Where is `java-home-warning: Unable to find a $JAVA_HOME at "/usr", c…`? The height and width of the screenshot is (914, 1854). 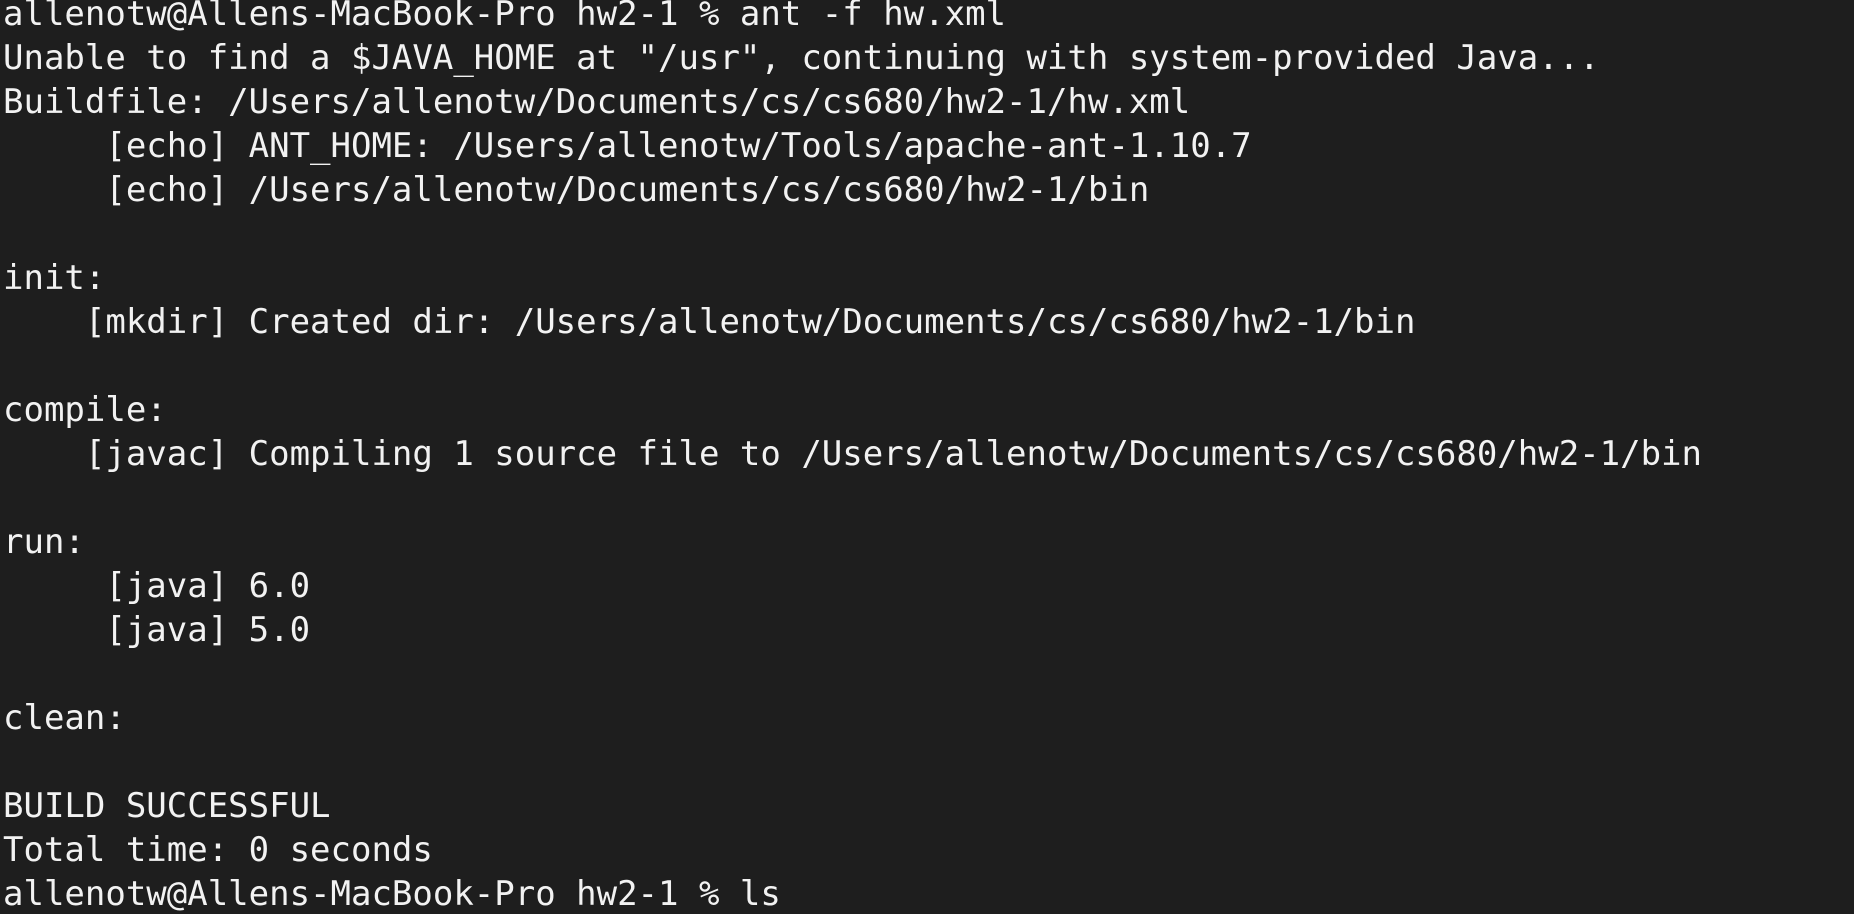
java-home-warning: Unable to find a $JAVA_HOME at "/usr", c… is located at coordinates (801, 58).